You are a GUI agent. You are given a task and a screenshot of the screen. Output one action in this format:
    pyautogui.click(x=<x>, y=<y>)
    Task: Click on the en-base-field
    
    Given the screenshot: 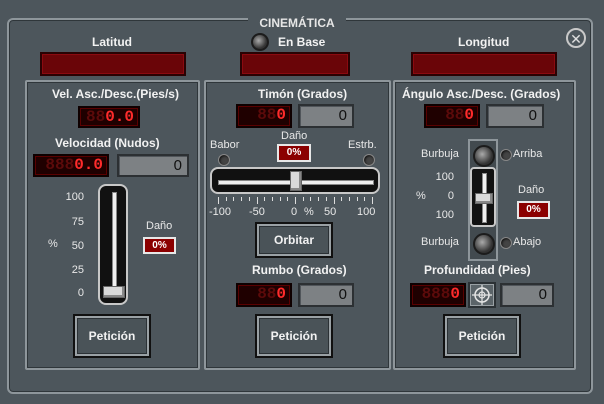 What is the action you would take?
    pyautogui.click(x=295, y=64)
    